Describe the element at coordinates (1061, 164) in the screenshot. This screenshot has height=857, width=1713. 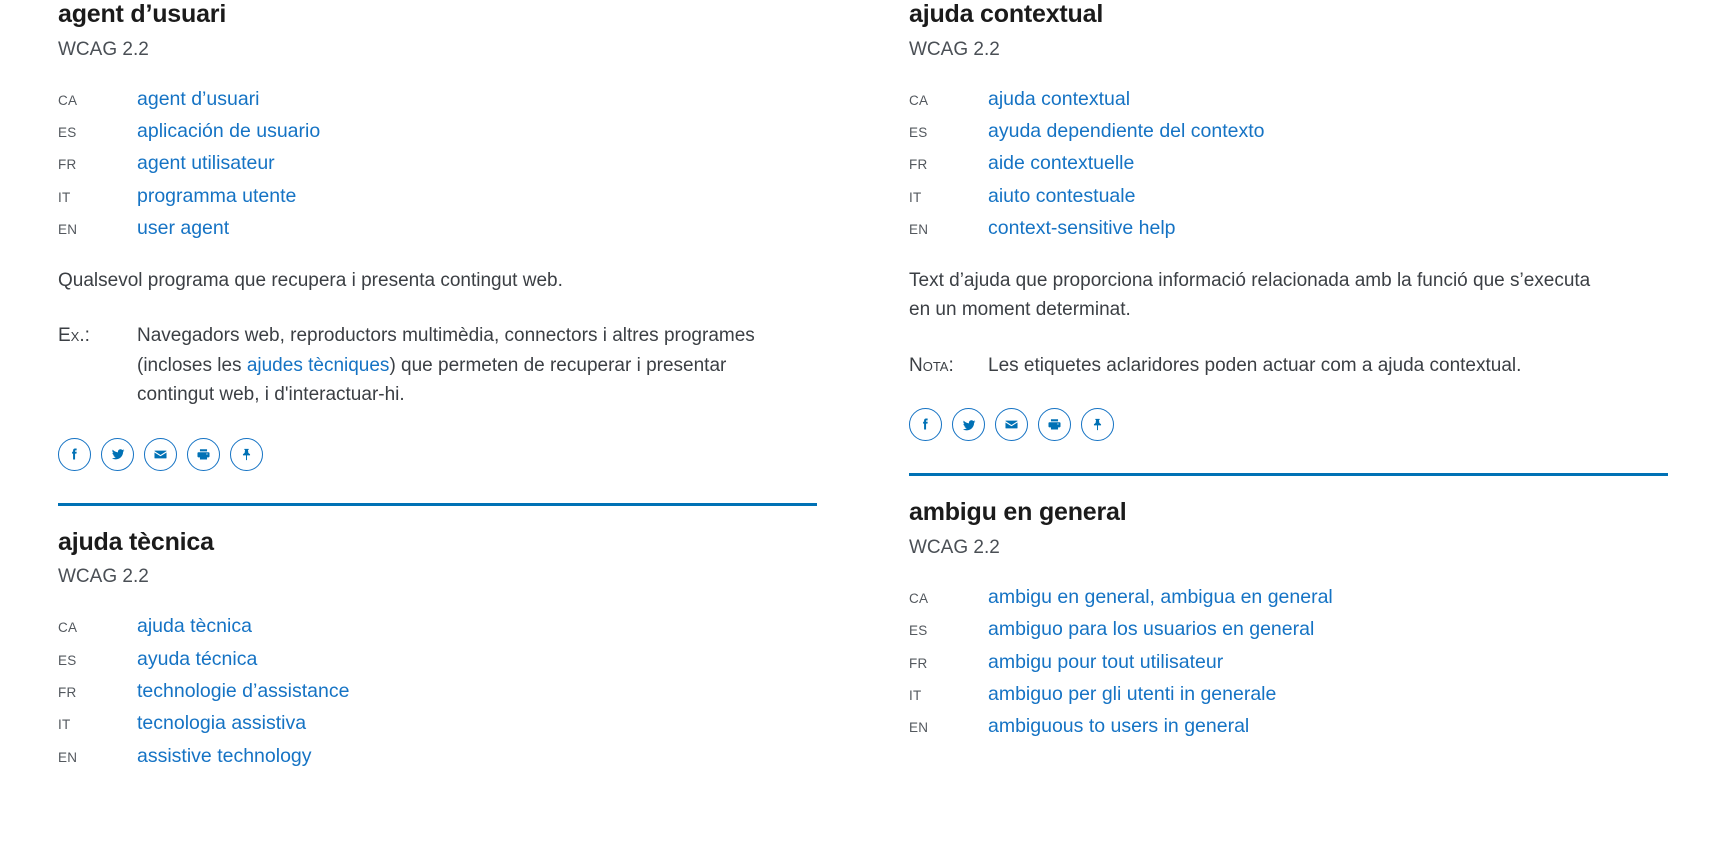
I see `language-term-link: aide contextuelle` at that location.